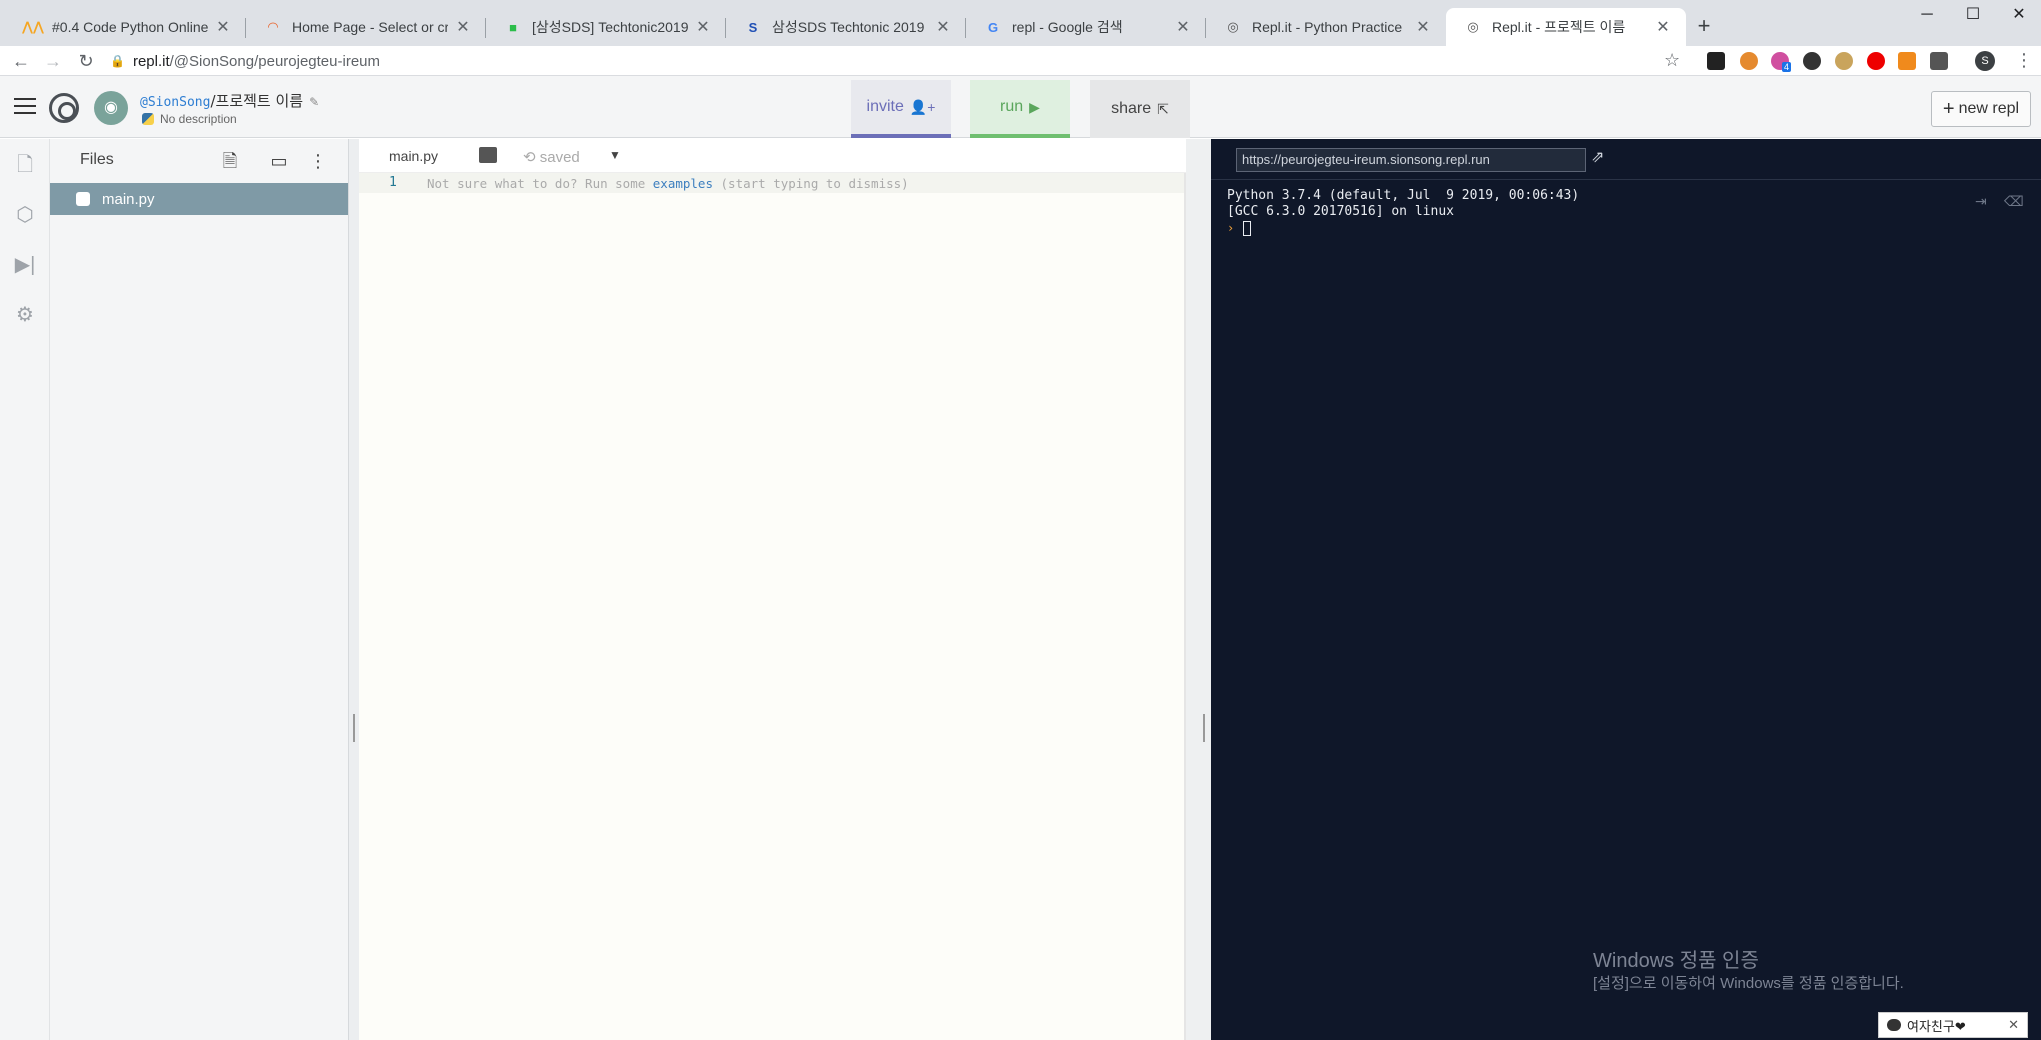  What do you see at coordinates (846, 27) in the screenshot?
I see `browser-tab: S 삼성SDS Techtonic 2019 ✕` at bounding box center [846, 27].